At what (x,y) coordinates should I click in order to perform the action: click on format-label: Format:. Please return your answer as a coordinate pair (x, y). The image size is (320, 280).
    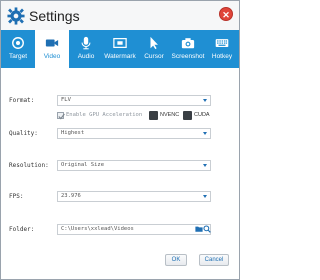
    Looking at the image, I should click on (22, 100).